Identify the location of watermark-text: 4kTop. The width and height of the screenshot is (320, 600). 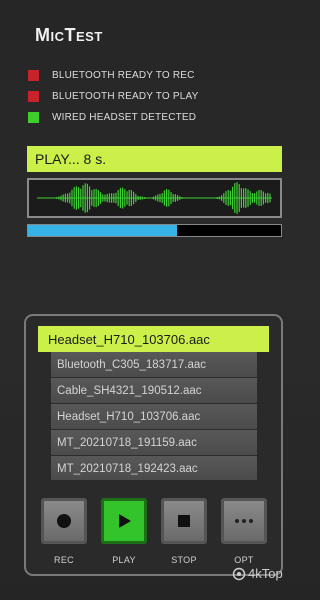
(265, 573).